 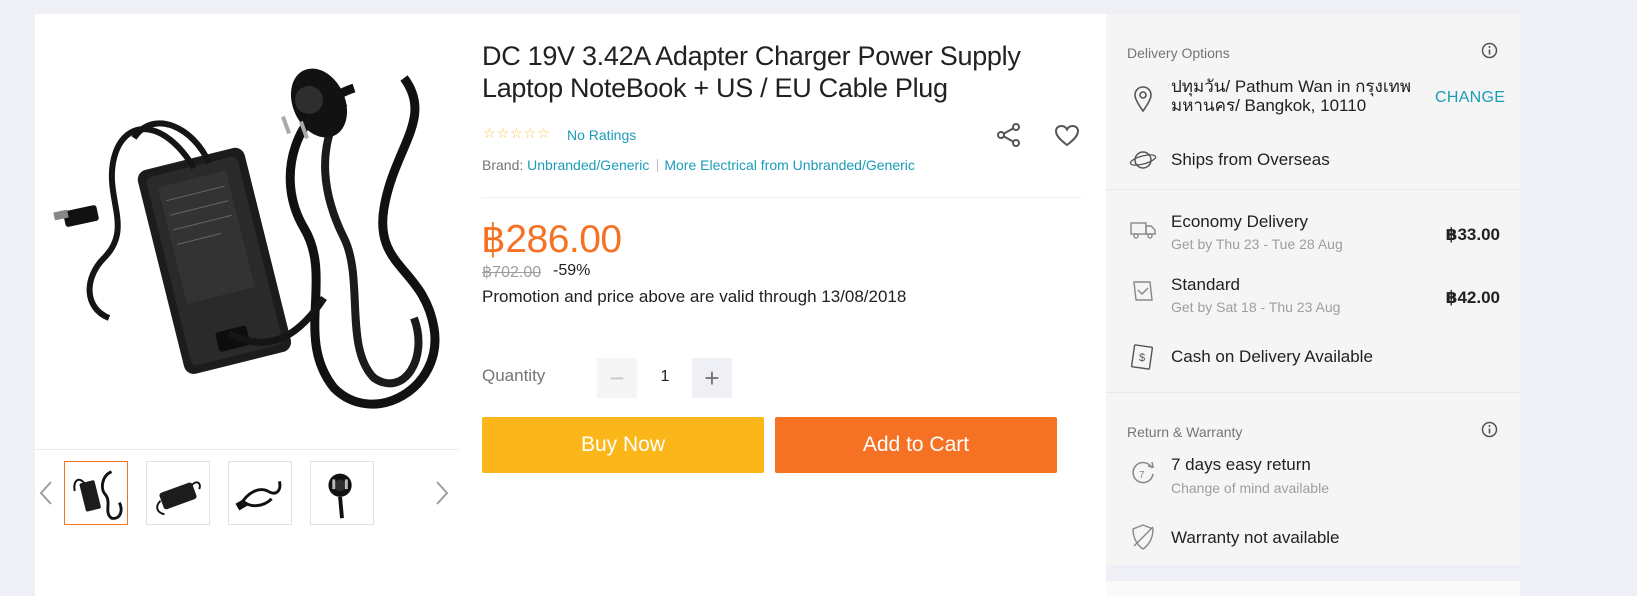 I want to click on standard-delivery-price: ฿42.00, so click(x=1472, y=297).